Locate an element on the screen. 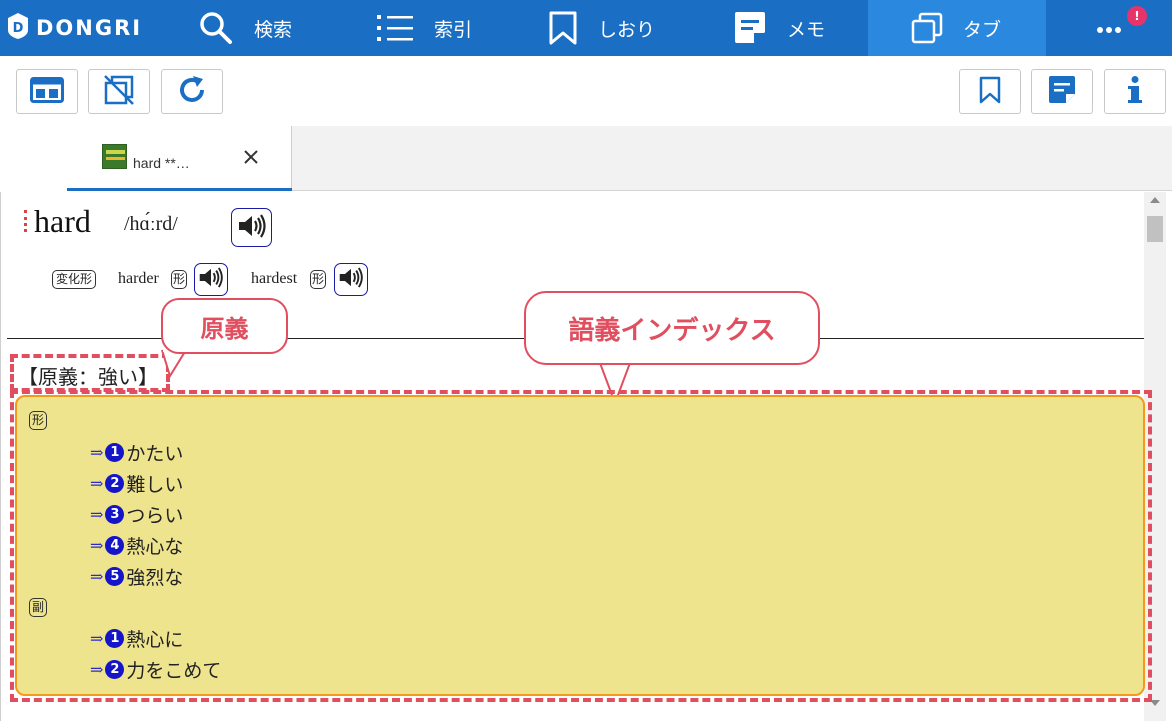 This screenshot has width=1172, height=721. add-memo-button is located at coordinates (1062, 91).